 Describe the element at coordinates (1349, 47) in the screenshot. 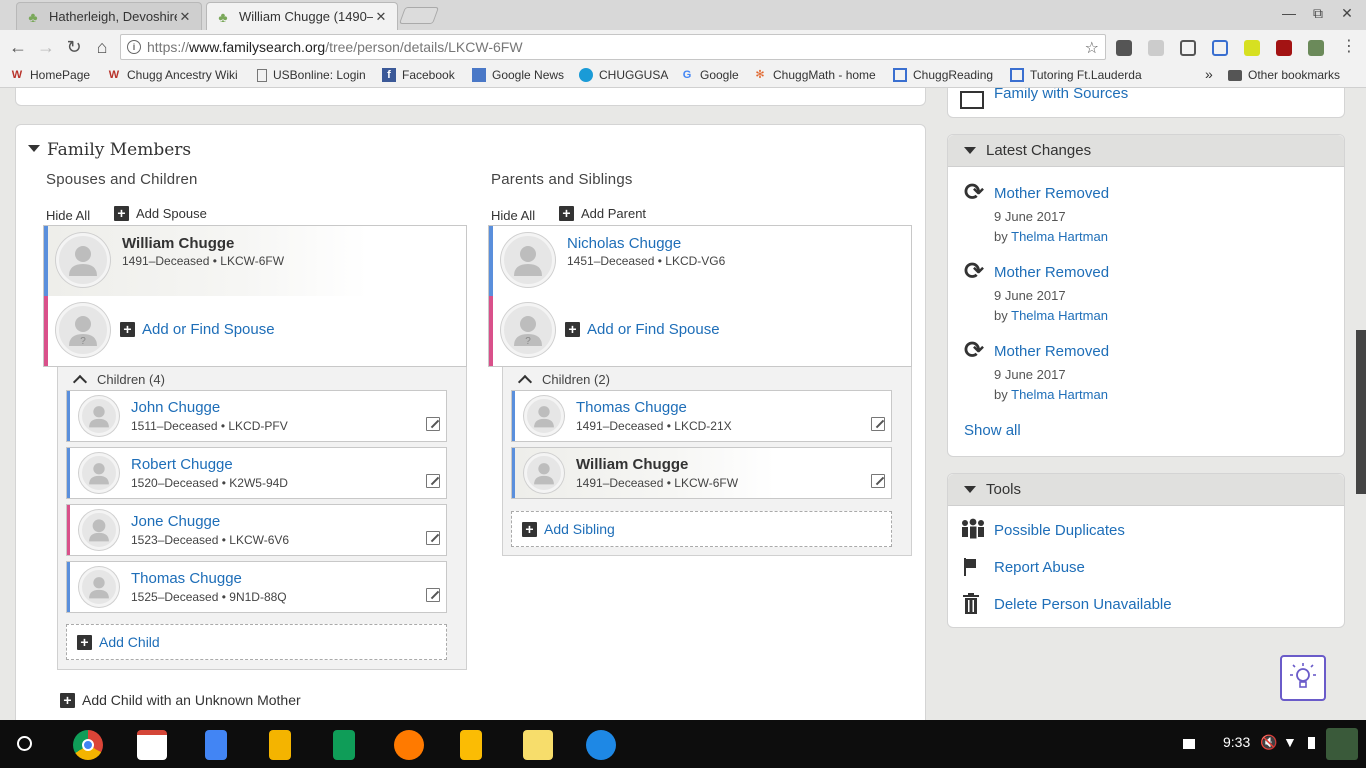

I see `menu-icon: ⋮` at that location.